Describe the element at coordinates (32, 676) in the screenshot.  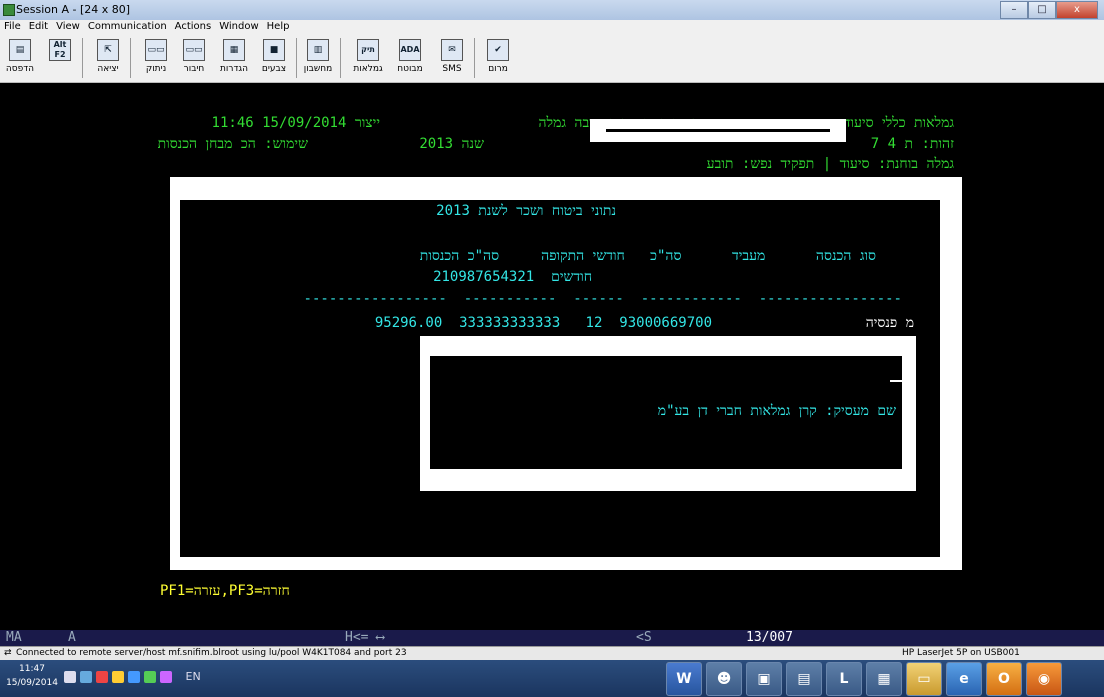
I see `taskbar-clock: 11:47 15/09/2014` at that location.